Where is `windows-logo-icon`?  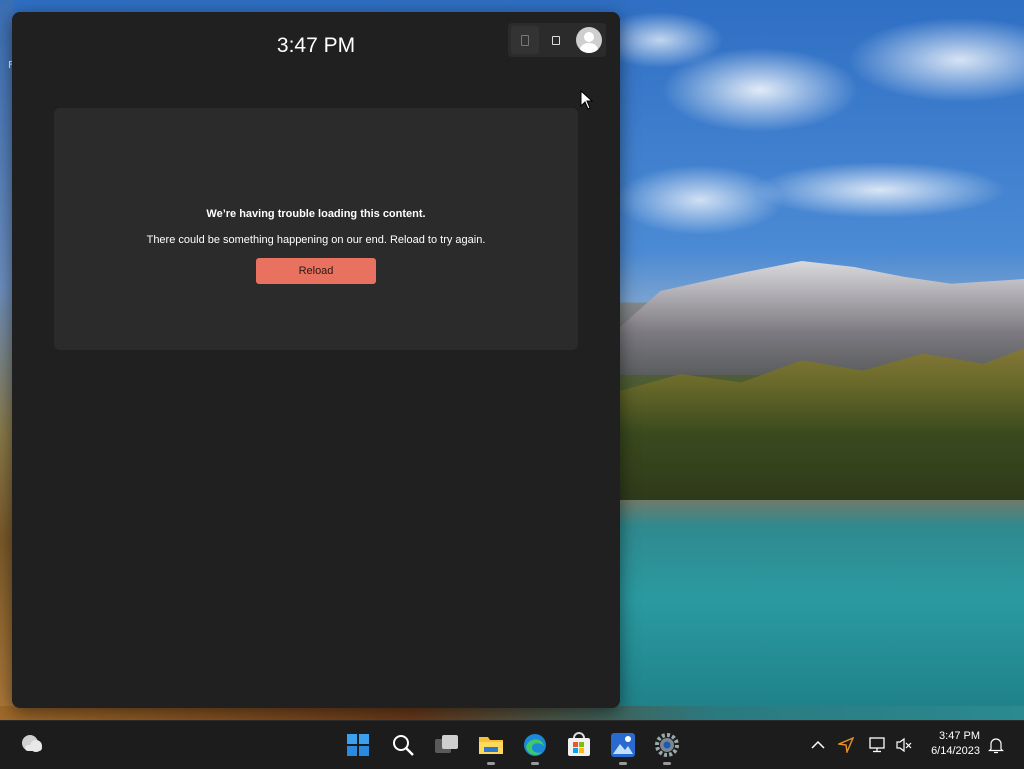
windows-logo-icon is located at coordinates (358, 745).